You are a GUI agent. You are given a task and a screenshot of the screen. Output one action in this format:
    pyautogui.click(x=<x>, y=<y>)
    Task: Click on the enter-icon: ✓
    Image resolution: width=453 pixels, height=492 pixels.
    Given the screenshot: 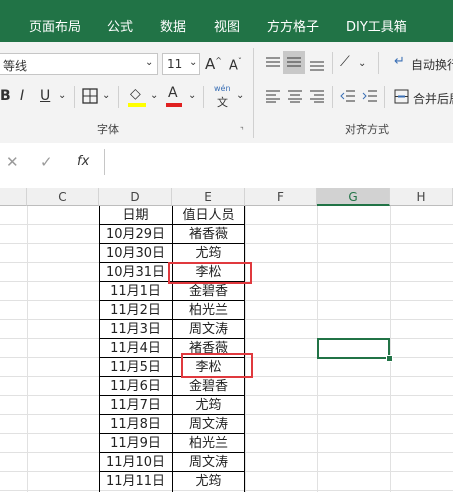 What is the action you would take?
    pyautogui.click(x=46, y=162)
    